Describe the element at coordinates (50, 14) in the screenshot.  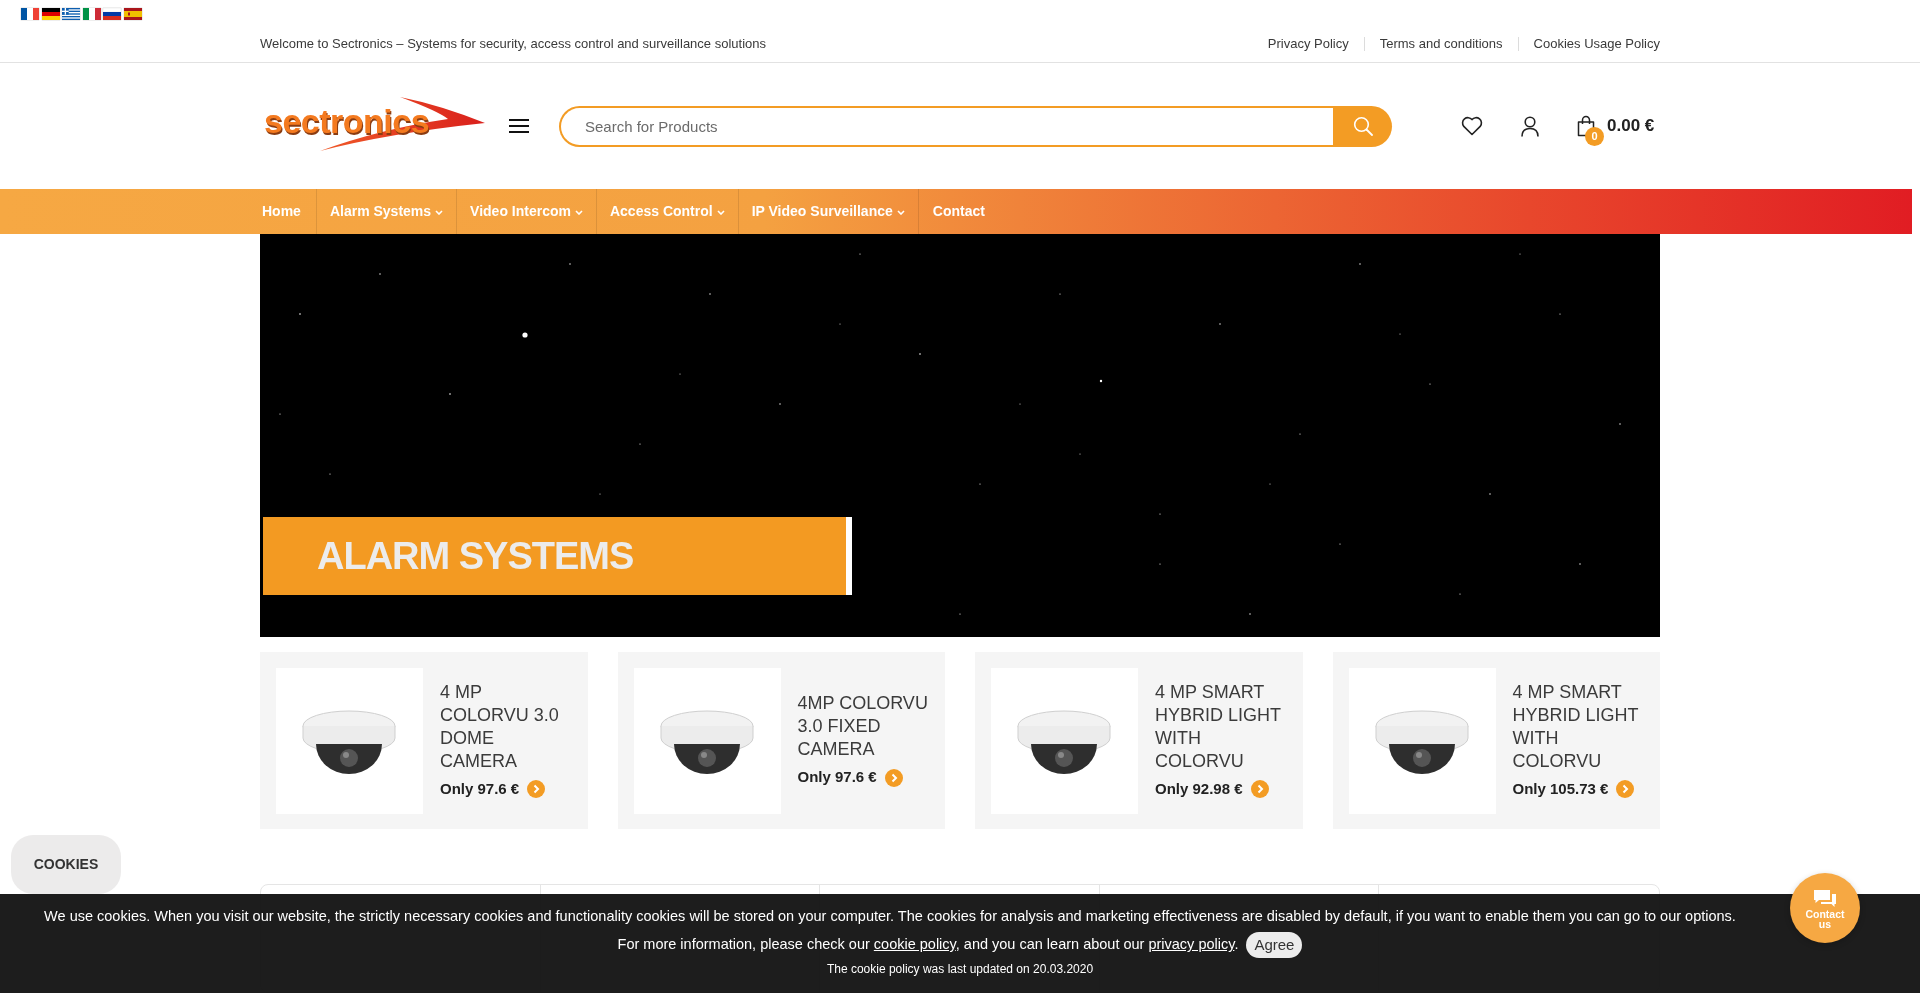
I see `germany-flag-icon` at that location.